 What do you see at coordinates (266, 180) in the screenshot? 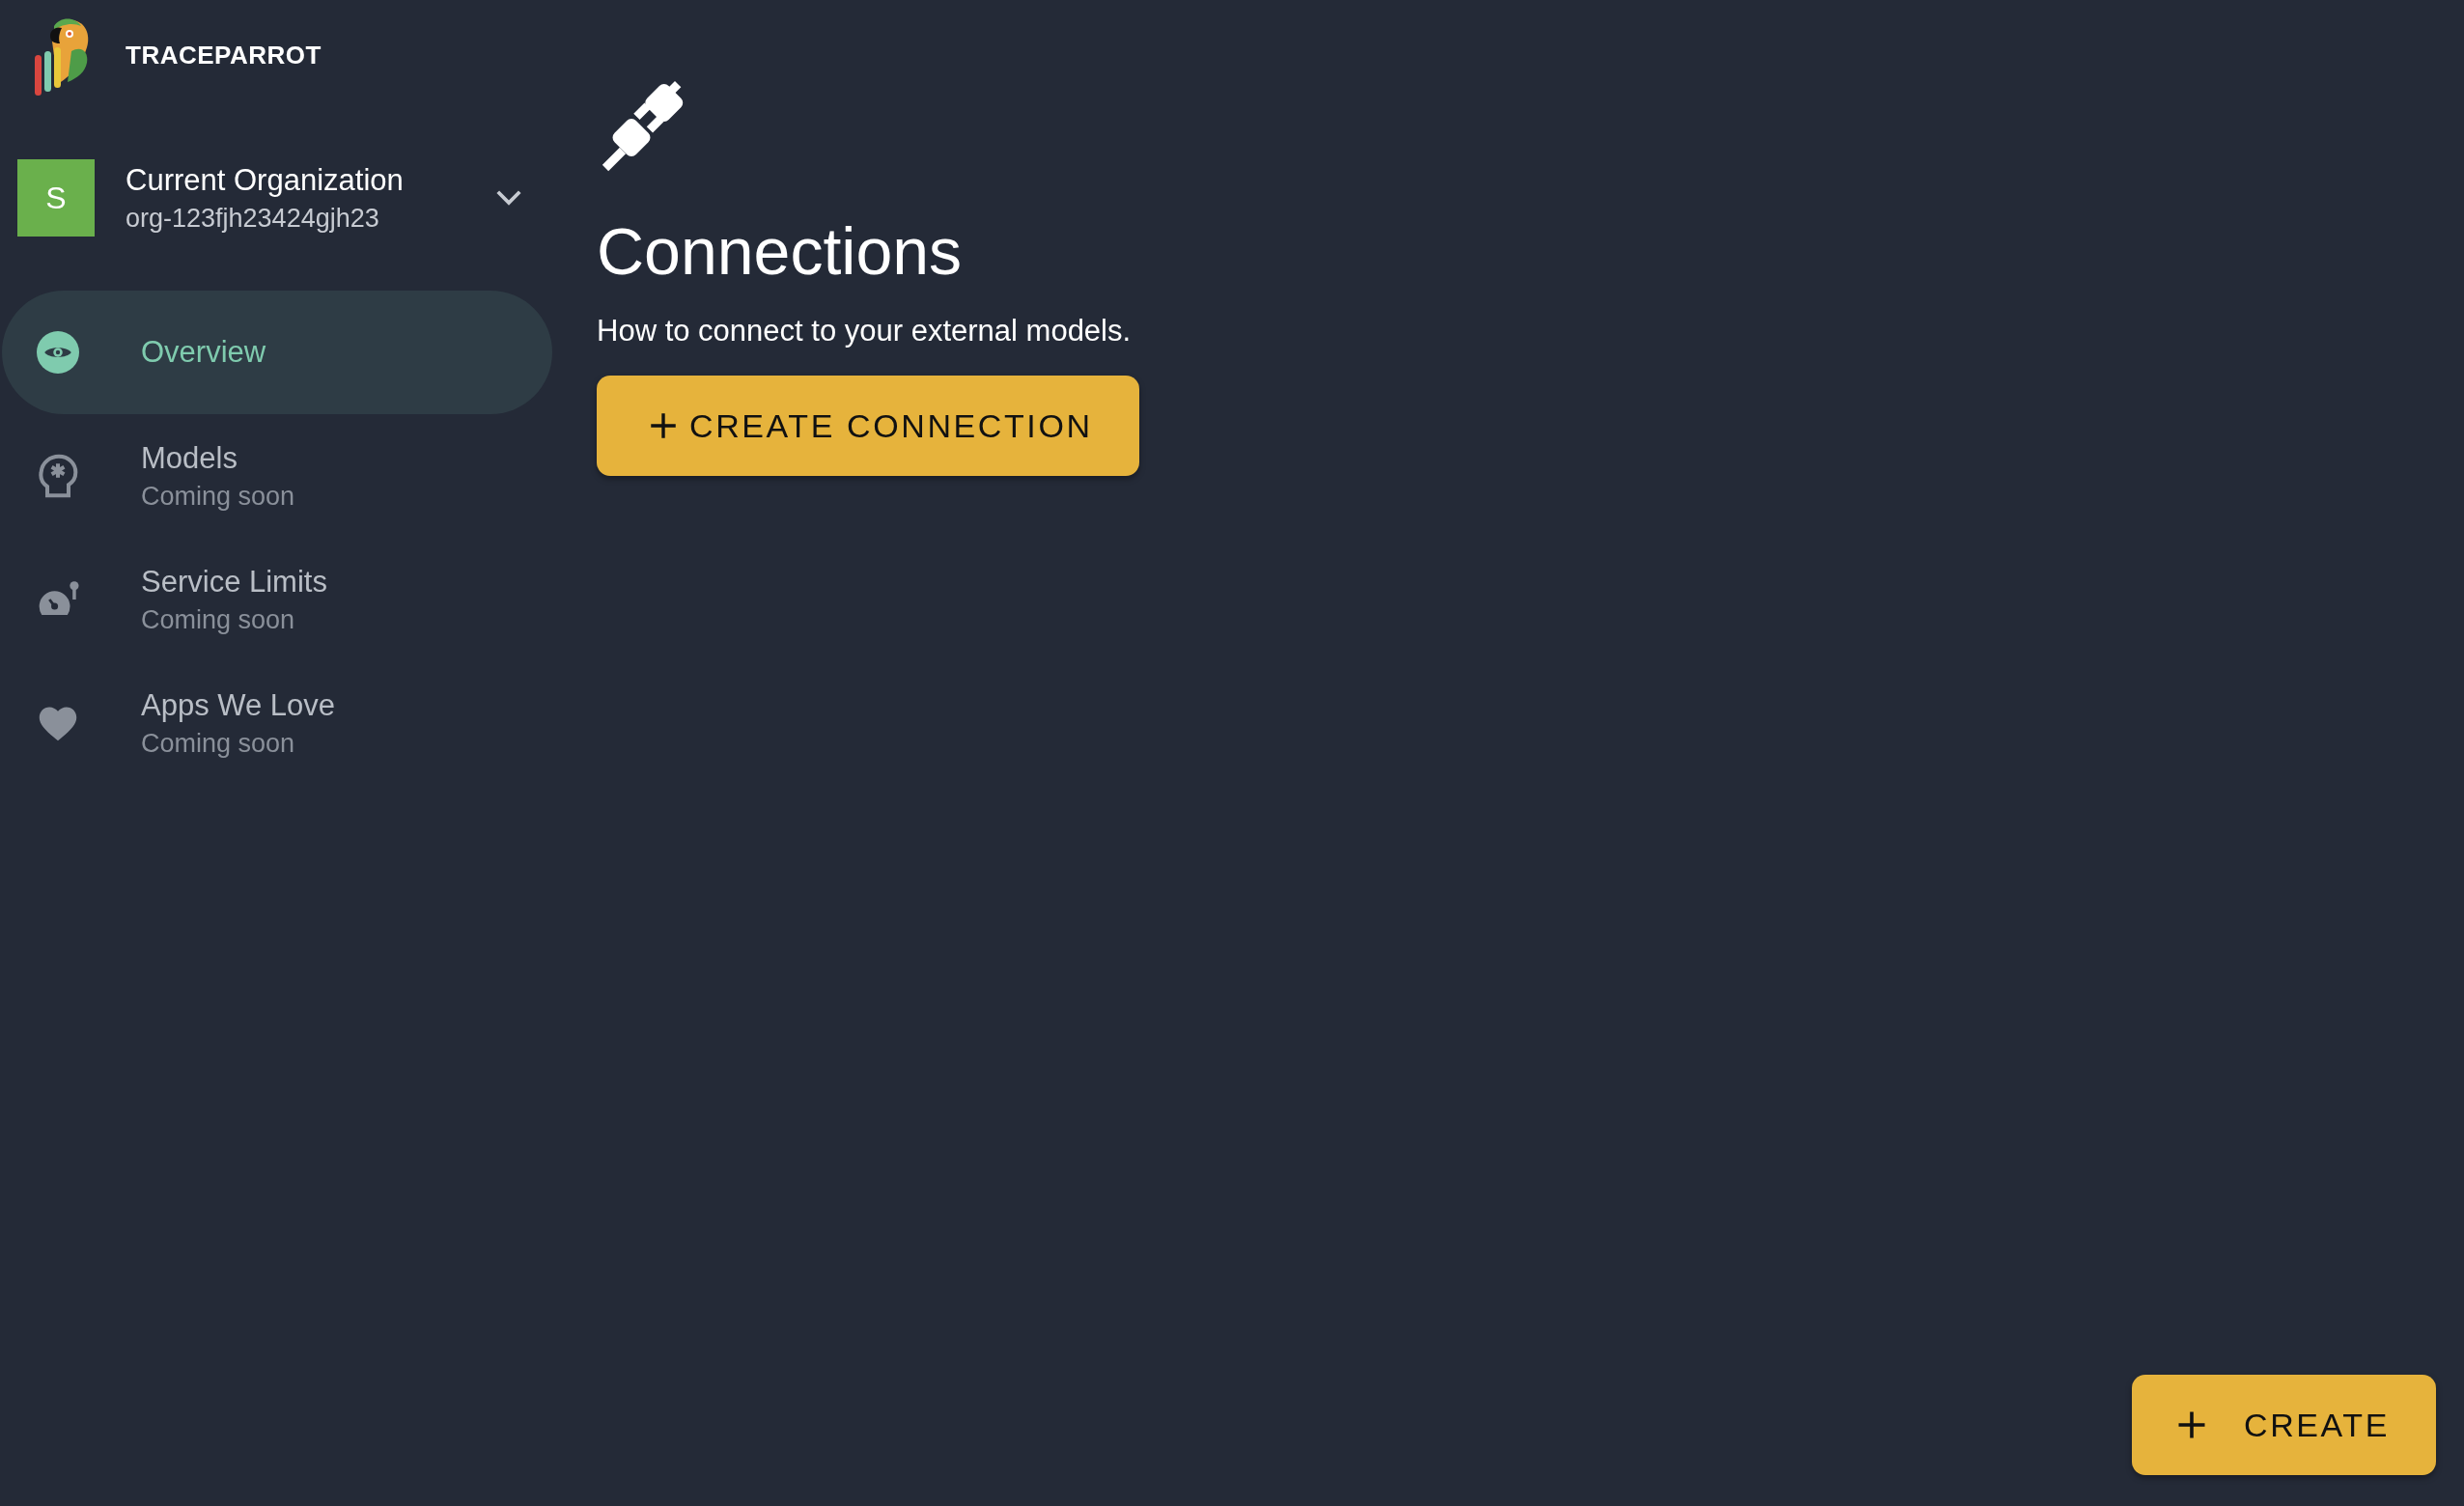
I see `organization-title: Current Organization` at bounding box center [266, 180].